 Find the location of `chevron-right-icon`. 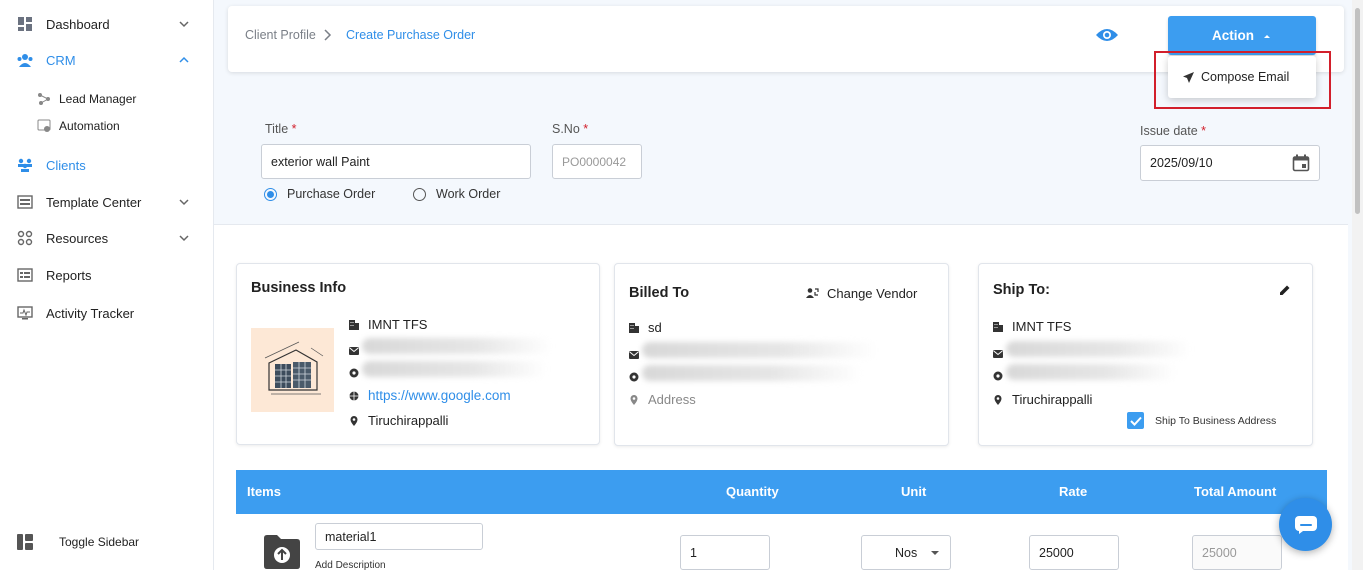

chevron-right-icon is located at coordinates (328, 36).